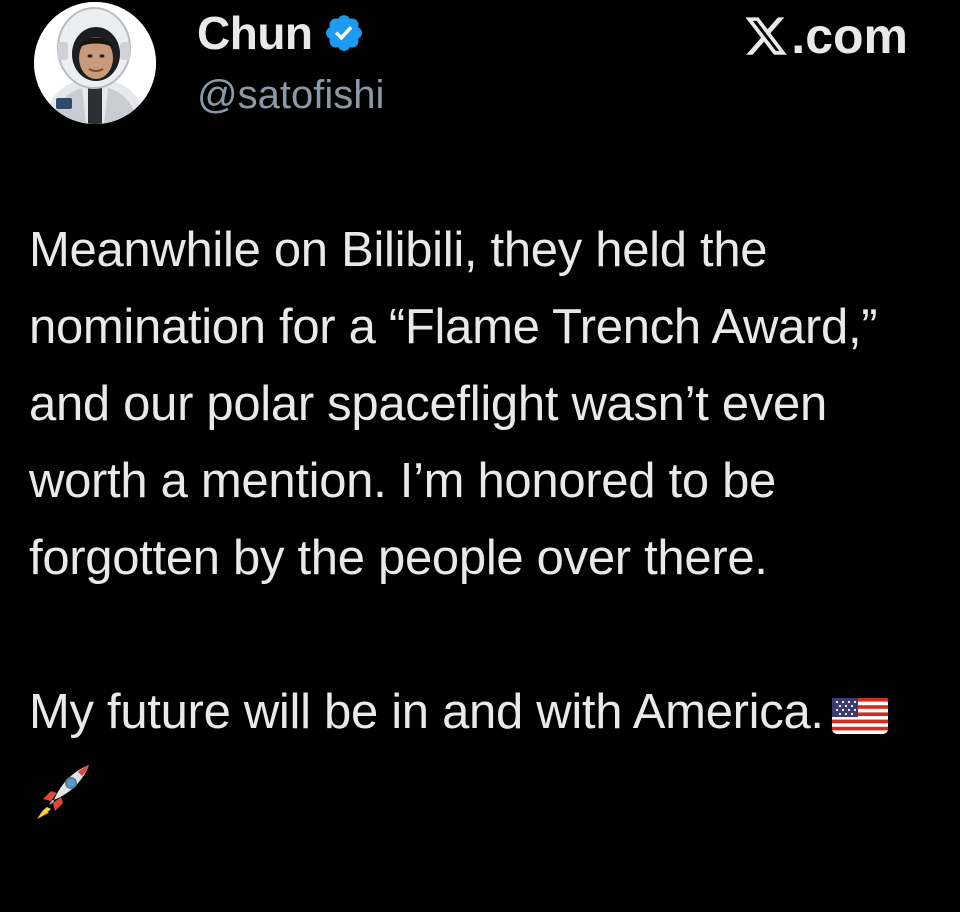 The width and height of the screenshot is (960, 912). Describe the element at coordinates (344, 33) in the screenshot. I see `verified-badge-icon` at that location.